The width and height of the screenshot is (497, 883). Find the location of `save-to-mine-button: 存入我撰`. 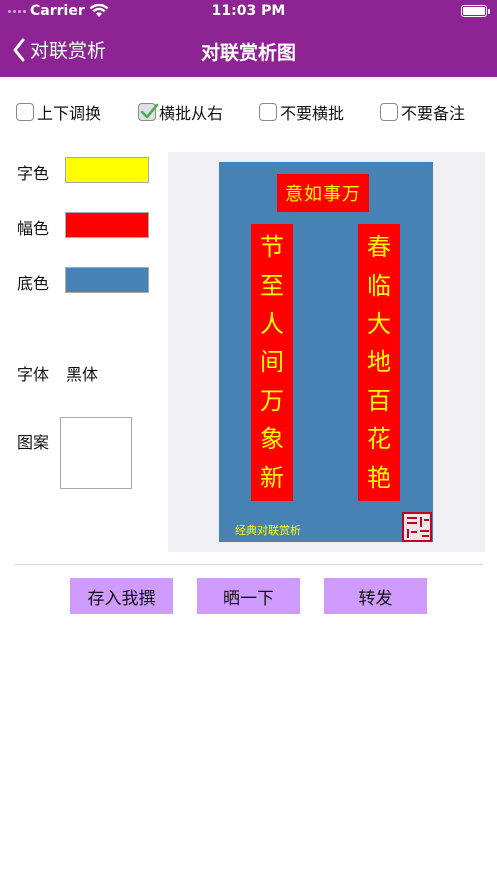

save-to-mine-button: 存入我撰 is located at coordinates (121, 596).